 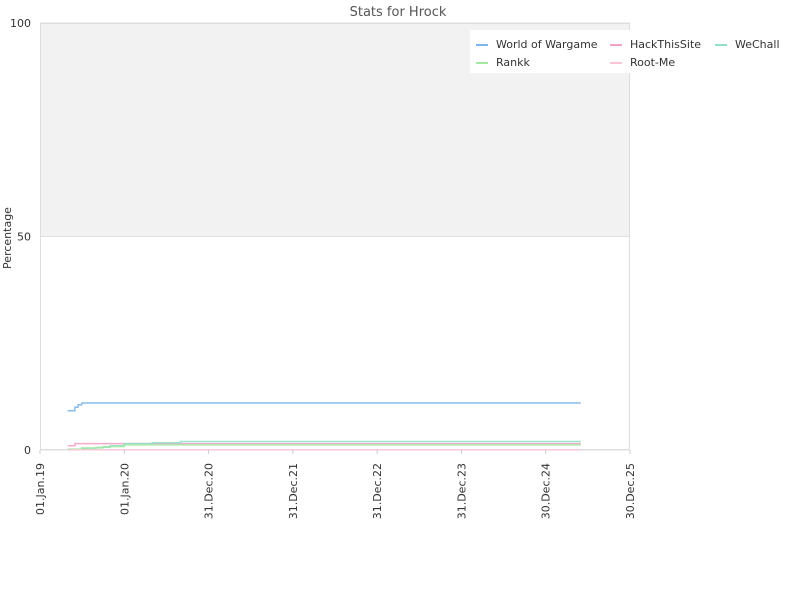 What do you see at coordinates (630, 491) in the screenshot?
I see `x-tick-label: 30.Dec.25` at bounding box center [630, 491].